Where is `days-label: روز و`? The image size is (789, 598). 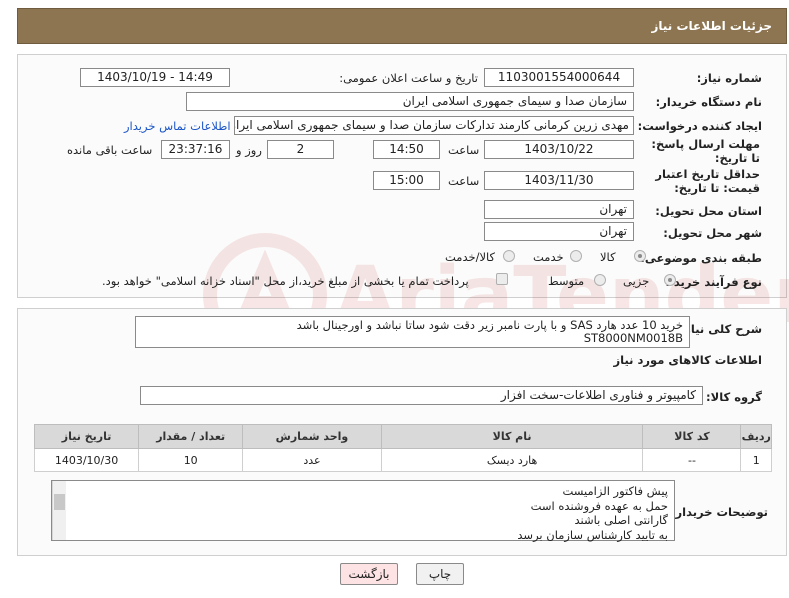 days-label: روز و is located at coordinates (249, 150).